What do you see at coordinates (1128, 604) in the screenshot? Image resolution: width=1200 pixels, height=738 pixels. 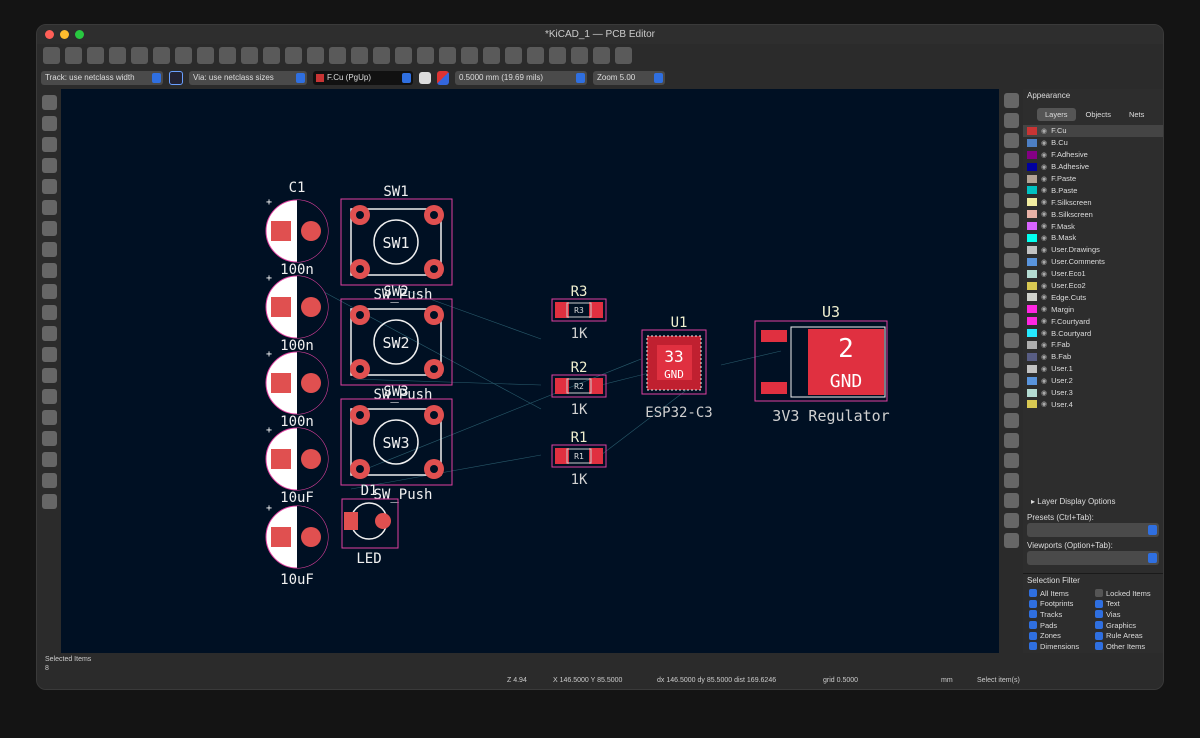 I see `filter-checkbox: Text` at bounding box center [1128, 604].